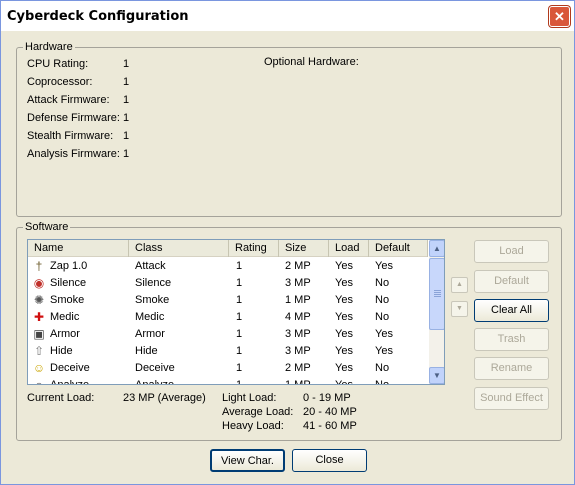 The image size is (575, 485). What do you see at coordinates (253, 426) in the screenshot?
I see `heavy-load-label: Heavy Load:` at bounding box center [253, 426].